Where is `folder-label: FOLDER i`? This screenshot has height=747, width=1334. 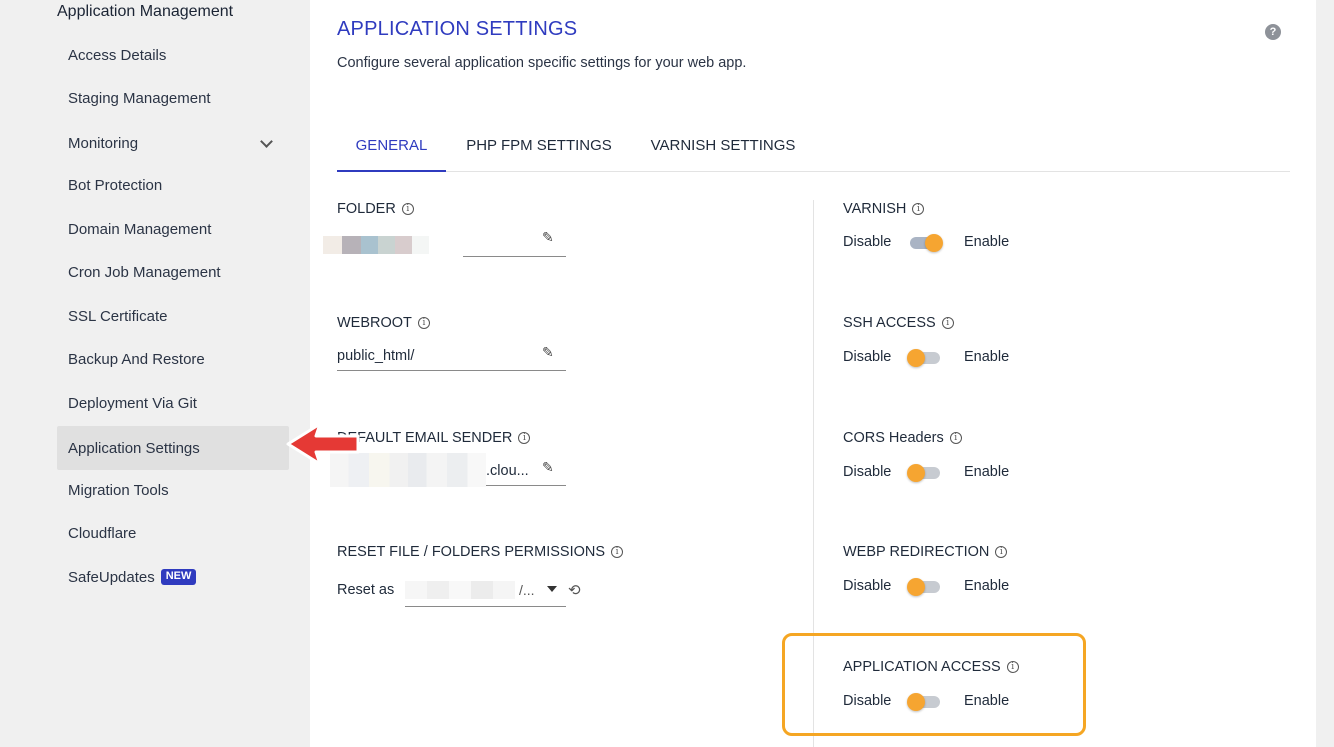
folder-label: FOLDER i is located at coordinates (375, 209).